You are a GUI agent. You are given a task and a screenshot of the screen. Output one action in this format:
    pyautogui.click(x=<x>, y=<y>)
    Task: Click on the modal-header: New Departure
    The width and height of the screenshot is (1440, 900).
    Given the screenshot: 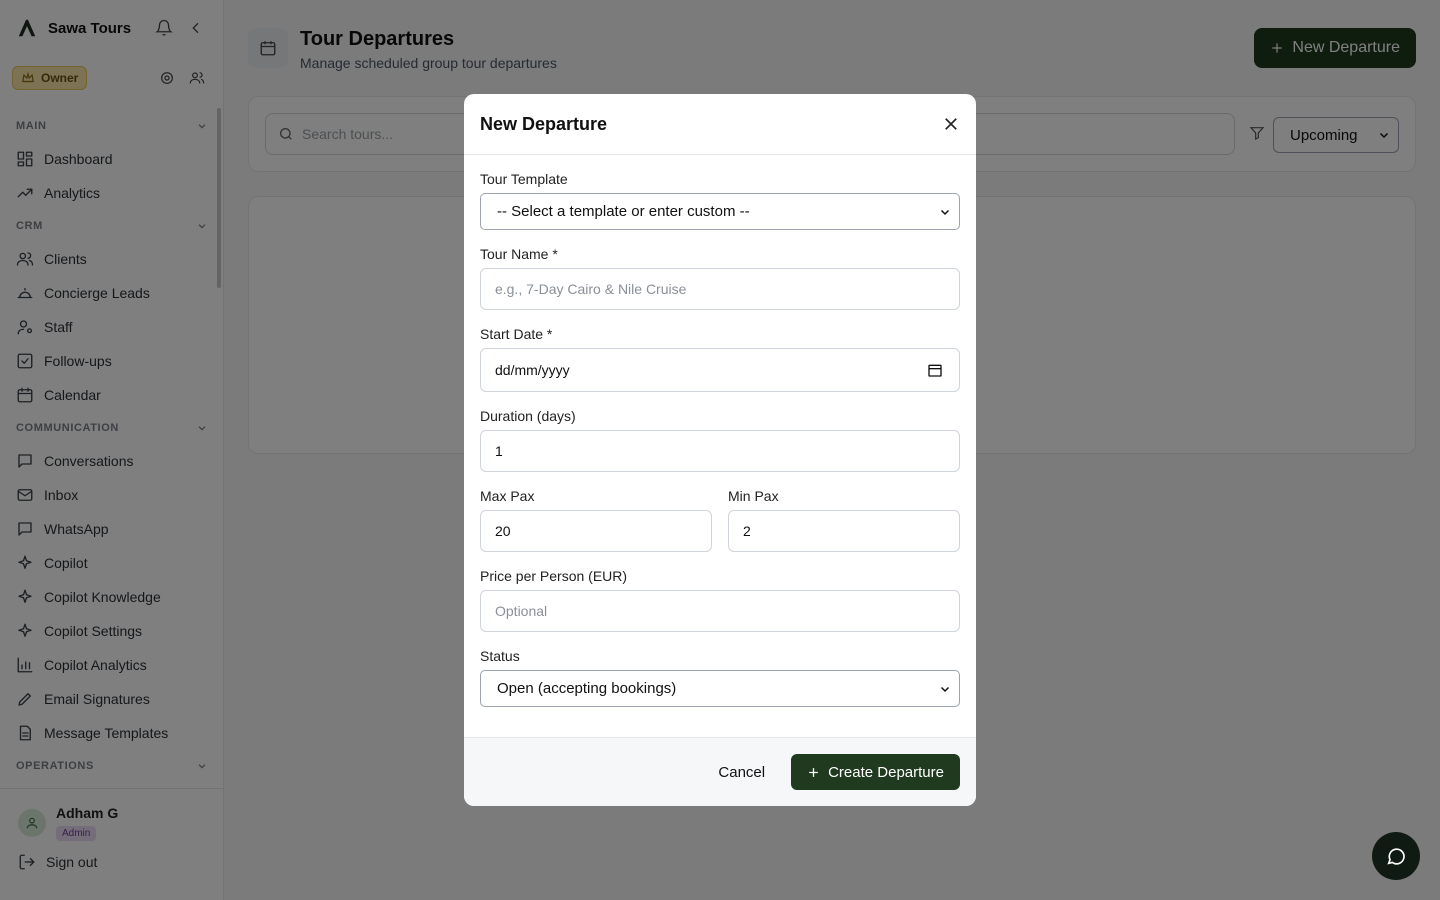 What is the action you would take?
    pyautogui.click(x=720, y=124)
    